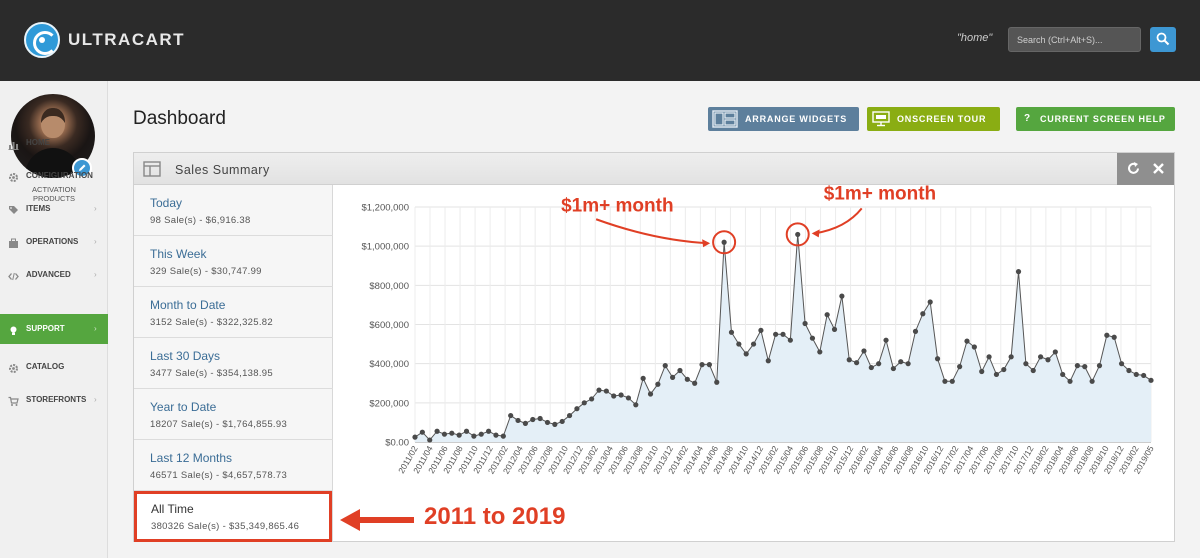 This screenshot has height=558, width=1200. Describe the element at coordinates (1027, 118) in the screenshot. I see `question-icon: ?` at that location.